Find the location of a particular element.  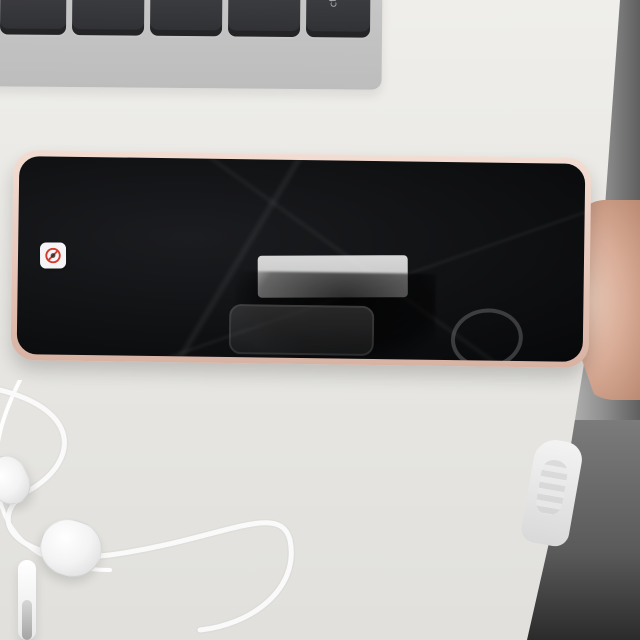

screen-reflection-device is located at coordinates (301, 330).